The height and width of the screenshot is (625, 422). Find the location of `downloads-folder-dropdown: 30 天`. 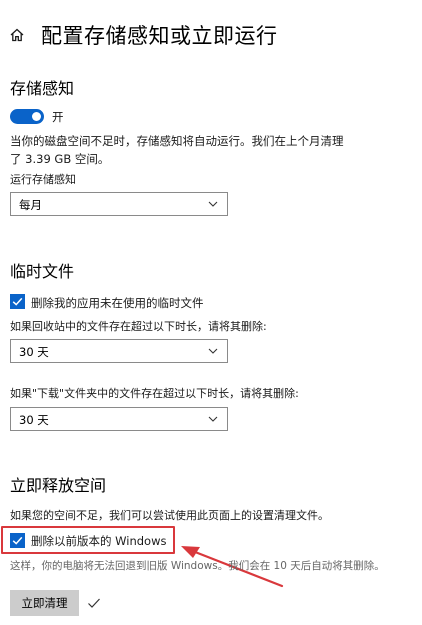

downloads-folder-dropdown: 30 天 is located at coordinates (119, 419).